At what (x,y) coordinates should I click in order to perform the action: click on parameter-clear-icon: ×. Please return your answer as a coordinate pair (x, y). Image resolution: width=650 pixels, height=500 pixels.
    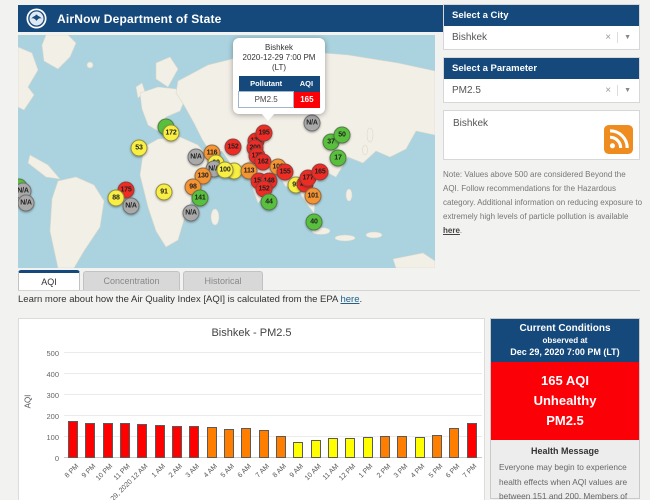
    Looking at the image, I should click on (608, 90).